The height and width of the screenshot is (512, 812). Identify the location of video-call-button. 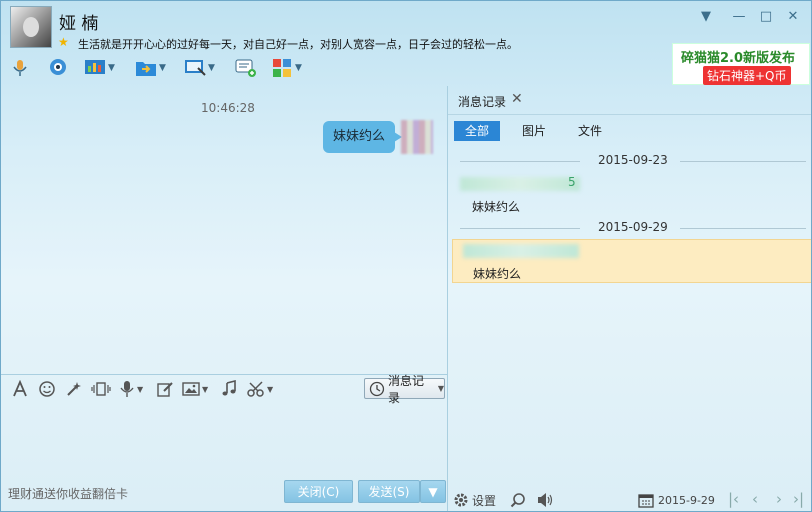
(58, 68).